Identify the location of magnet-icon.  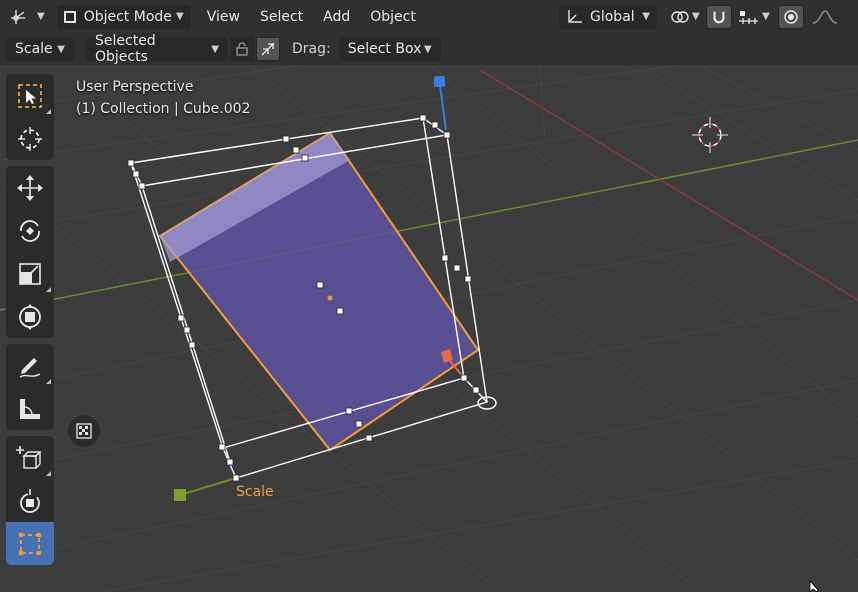
(719, 17).